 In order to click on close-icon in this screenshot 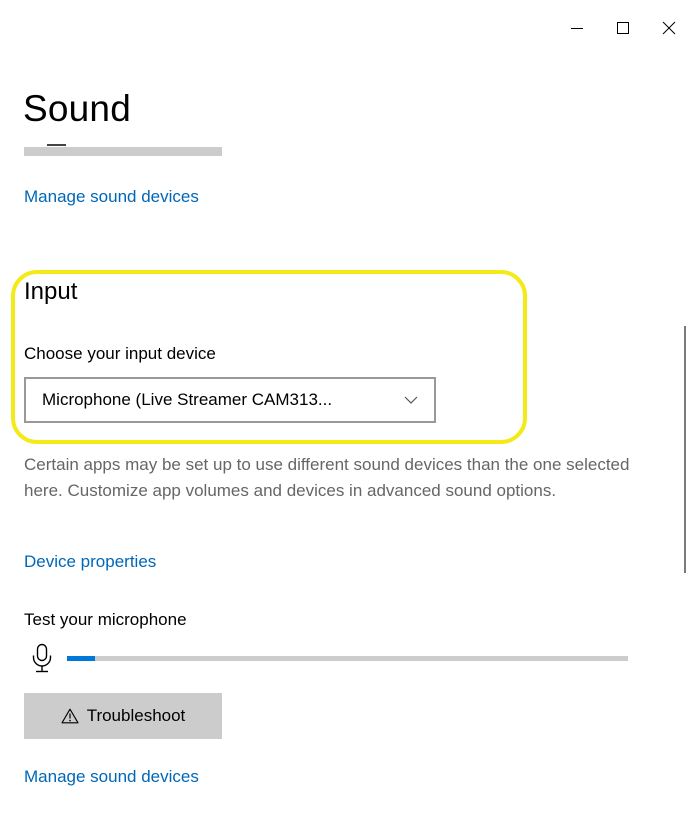, I will do `click(669, 28)`.